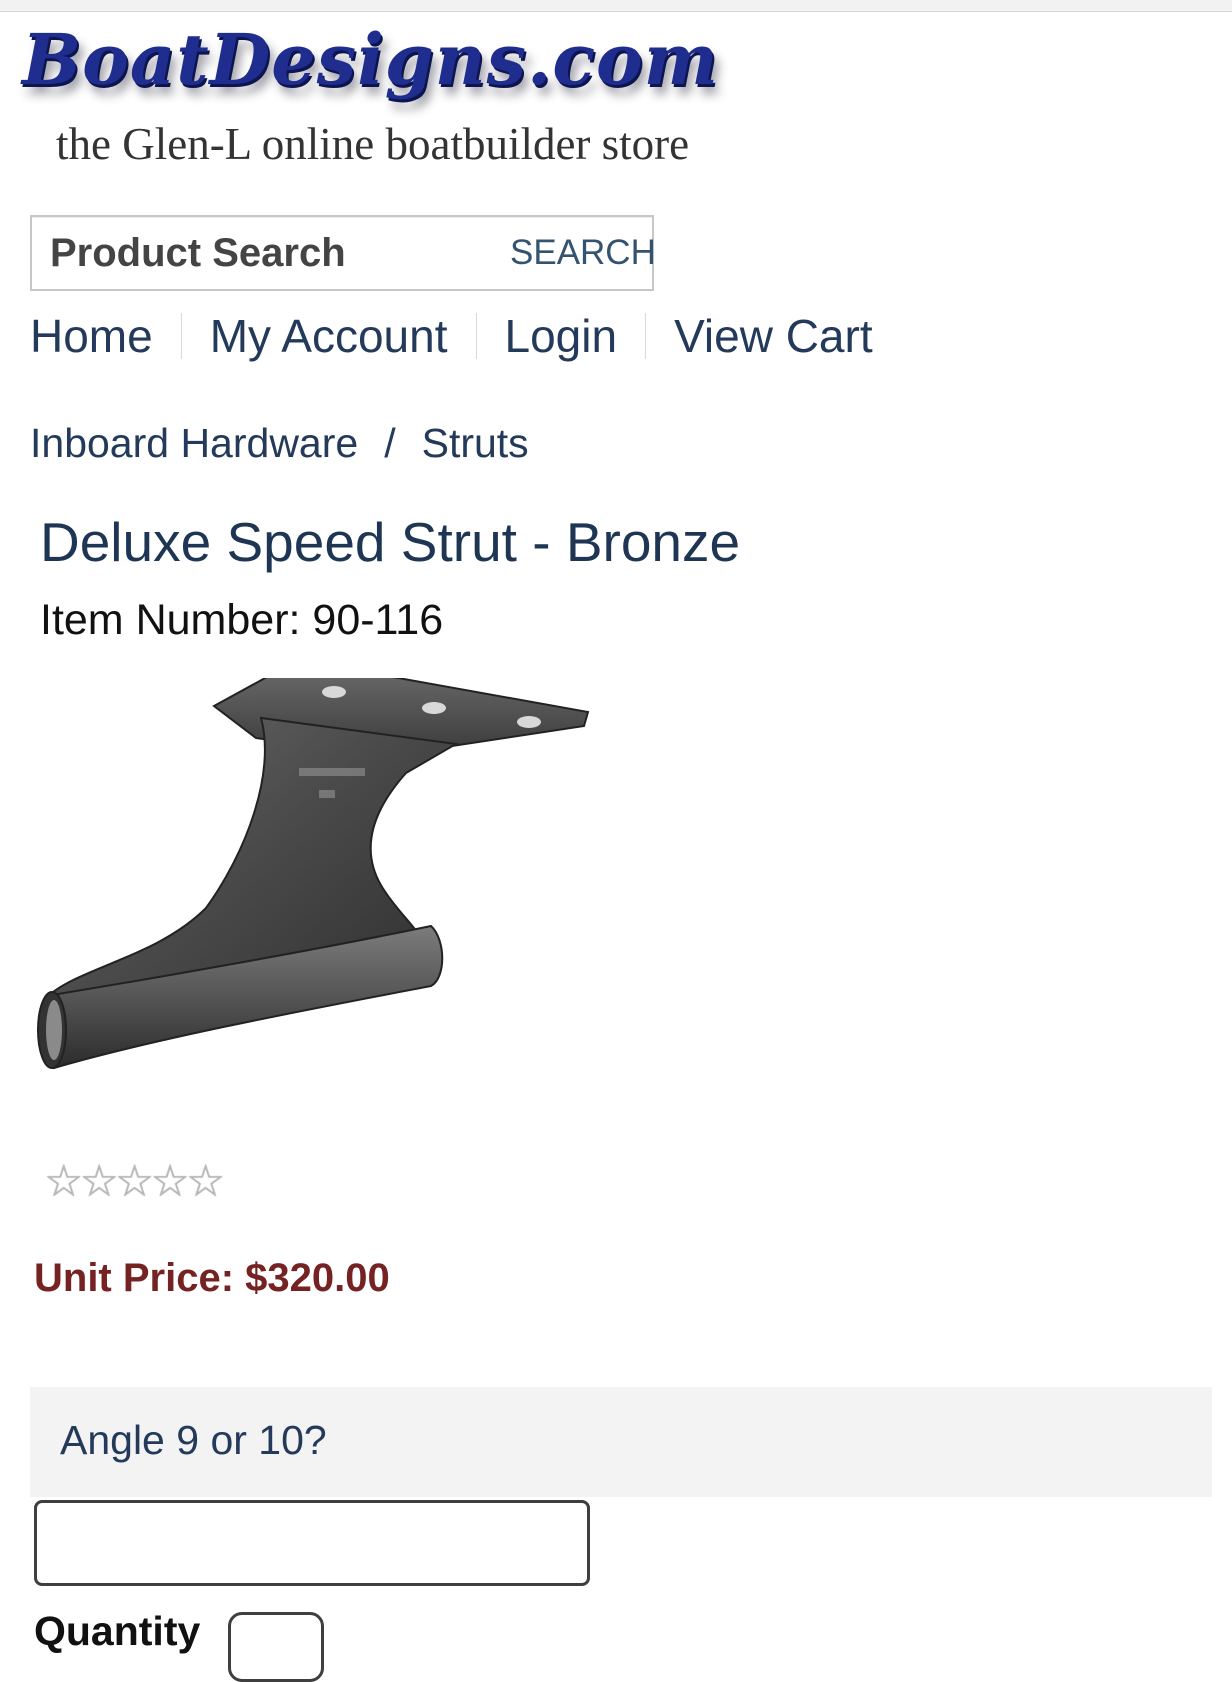 Image resolution: width=1232 pixels, height=1682 pixels. What do you see at coordinates (193, 1440) in the screenshot?
I see `angle-option-label: Angle 9 or 10?` at bounding box center [193, 1440].